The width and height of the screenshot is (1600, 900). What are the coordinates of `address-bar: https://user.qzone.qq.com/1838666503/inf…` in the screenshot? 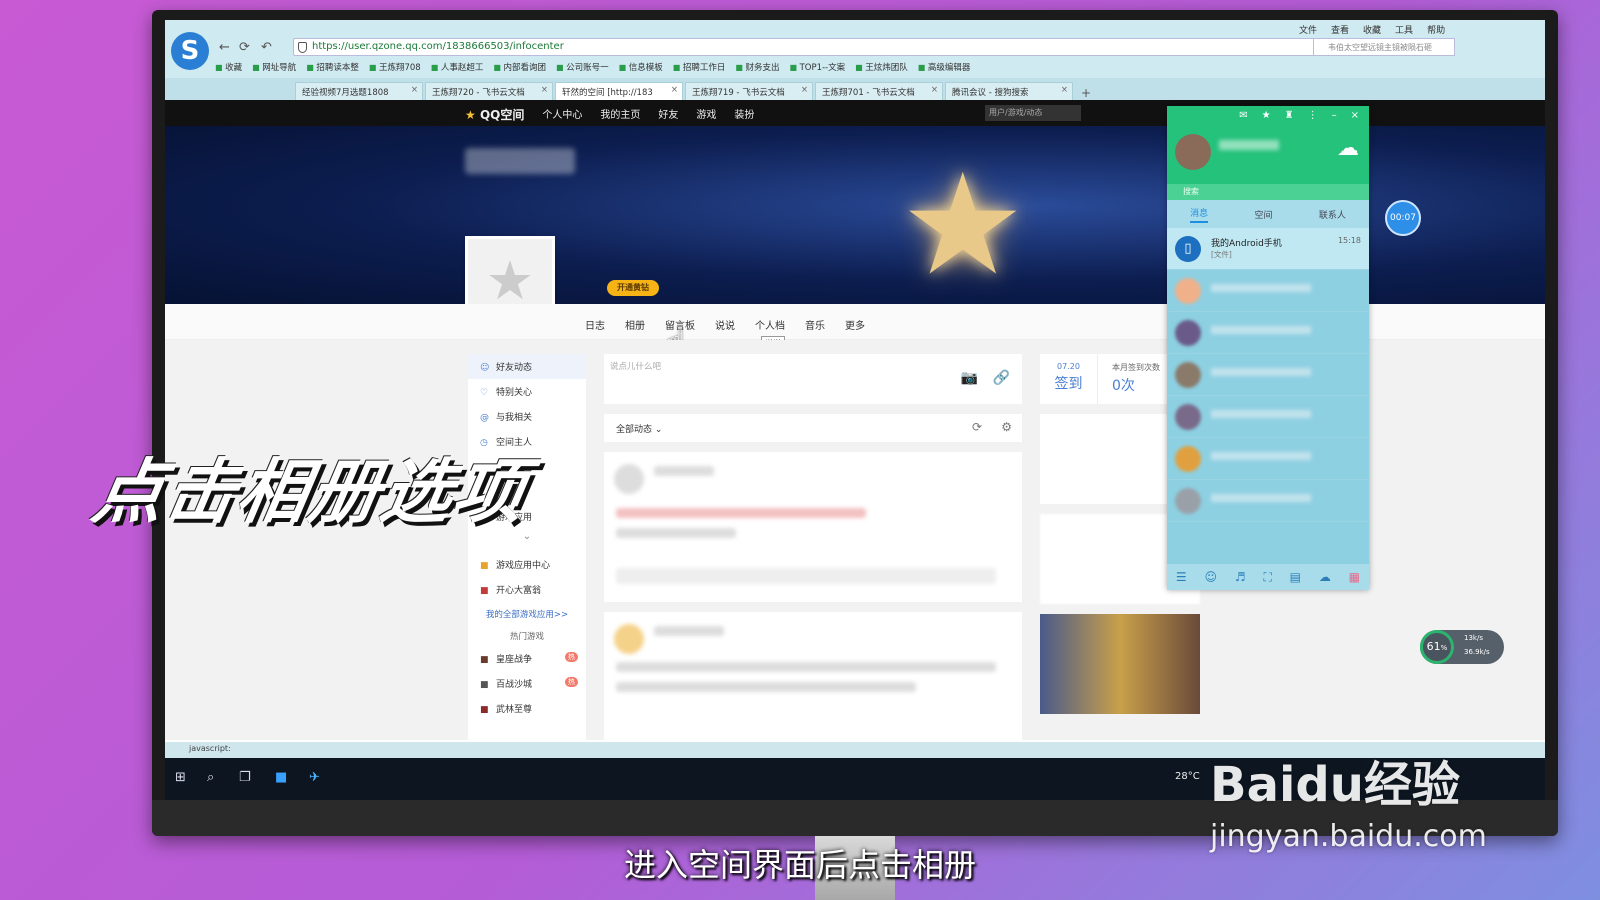 It's located at (858, 47).